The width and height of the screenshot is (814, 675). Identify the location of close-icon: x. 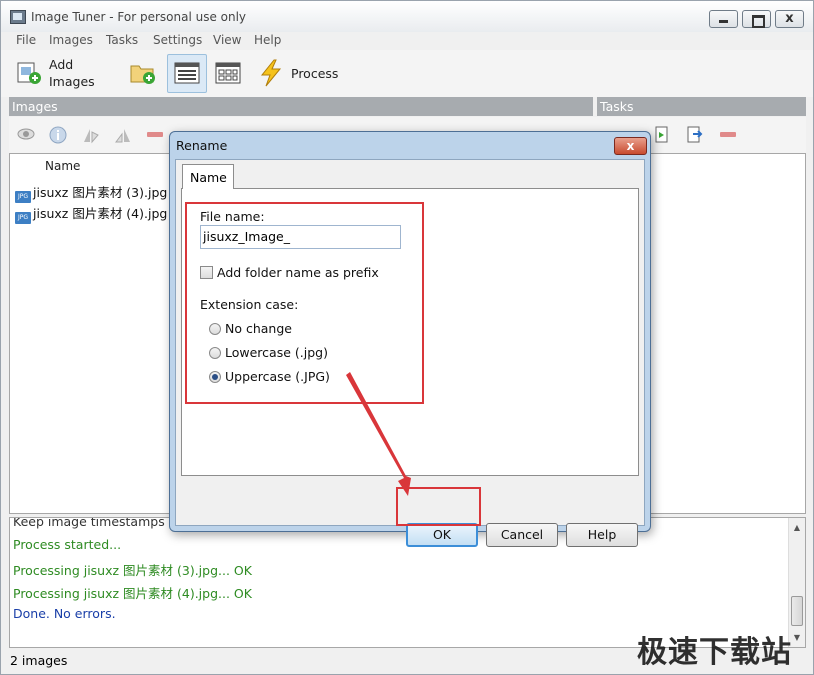
(789, 18).